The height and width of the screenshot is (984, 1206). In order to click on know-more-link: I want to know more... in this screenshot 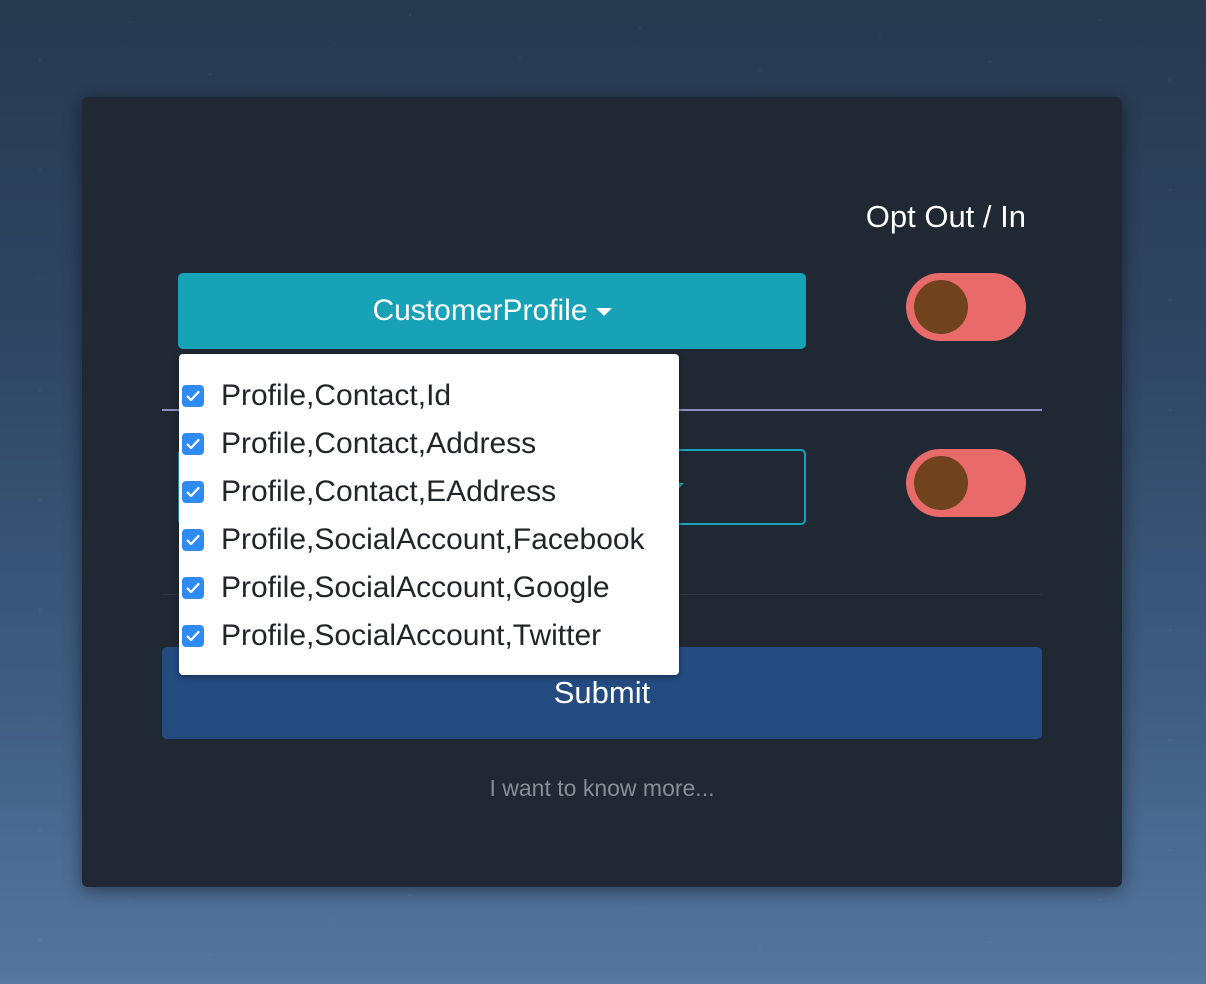, I will do `click(602, 788)`.